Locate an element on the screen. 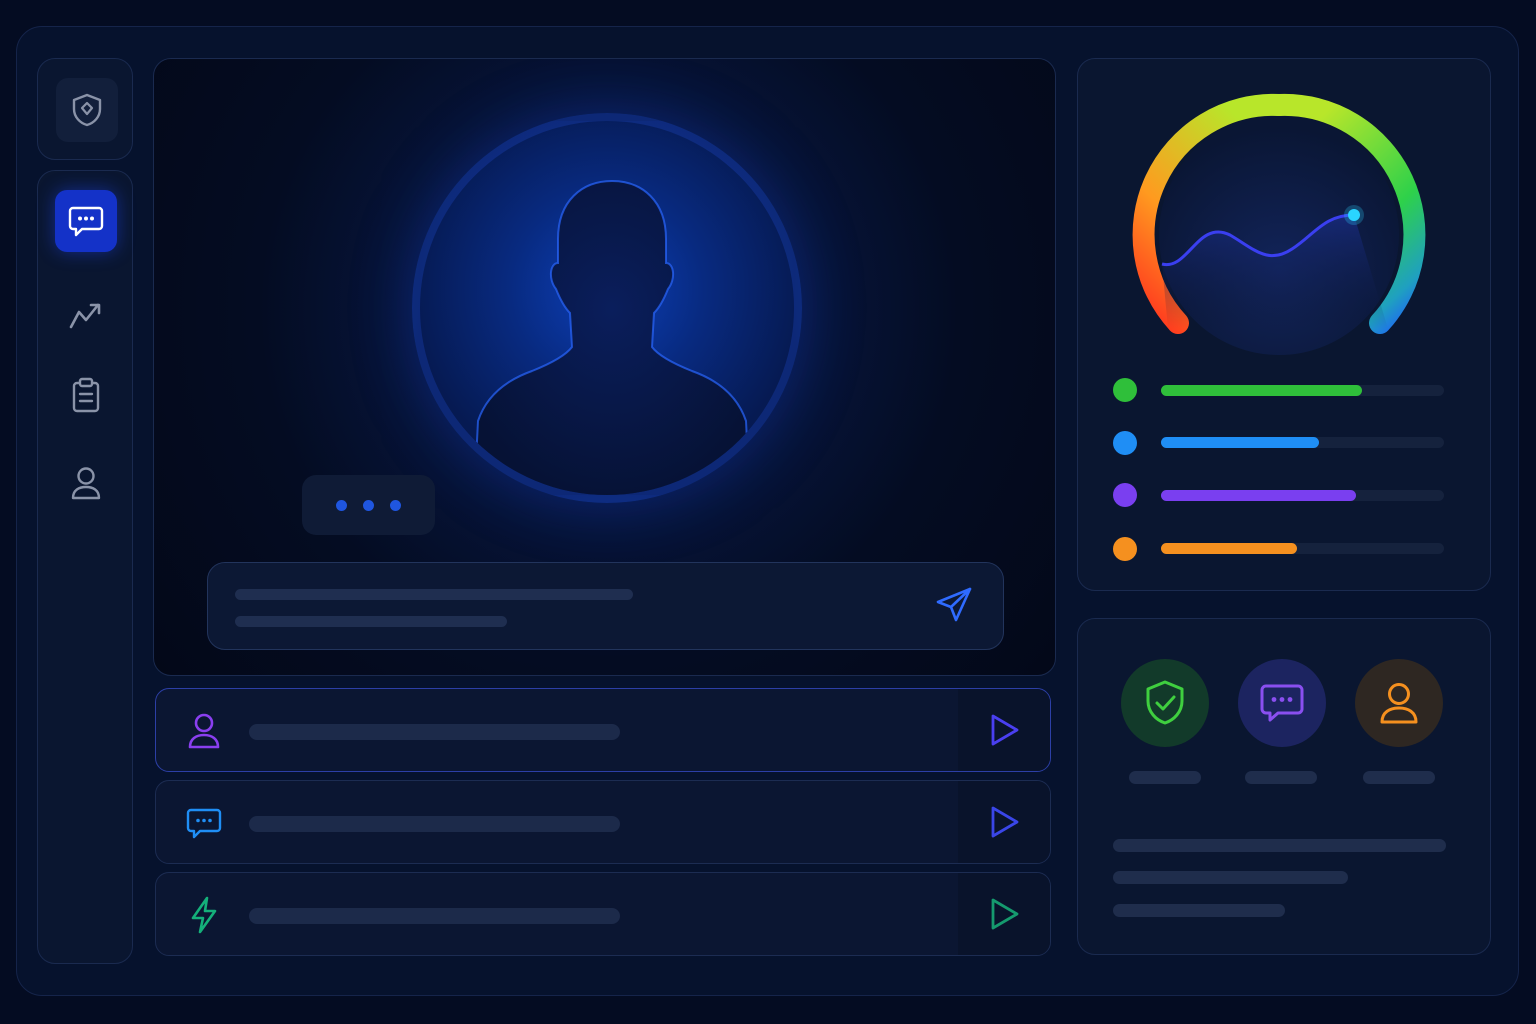  logo-button is located at coordinates (87, 110).